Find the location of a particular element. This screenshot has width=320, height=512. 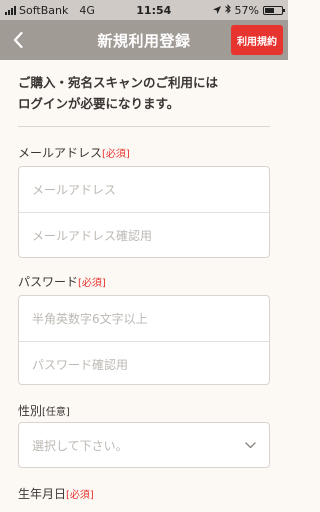

password-field: 半角英数字6文字以上 is located at coordinates (144, 318).